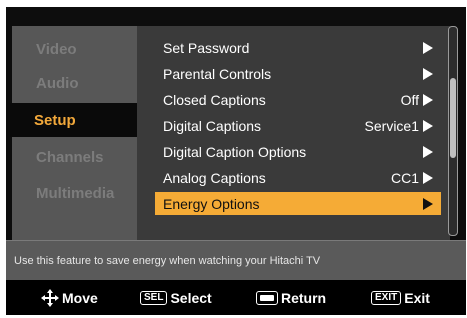  I want to click on option-parental-controls: Parental Controls, so click(298, 73).